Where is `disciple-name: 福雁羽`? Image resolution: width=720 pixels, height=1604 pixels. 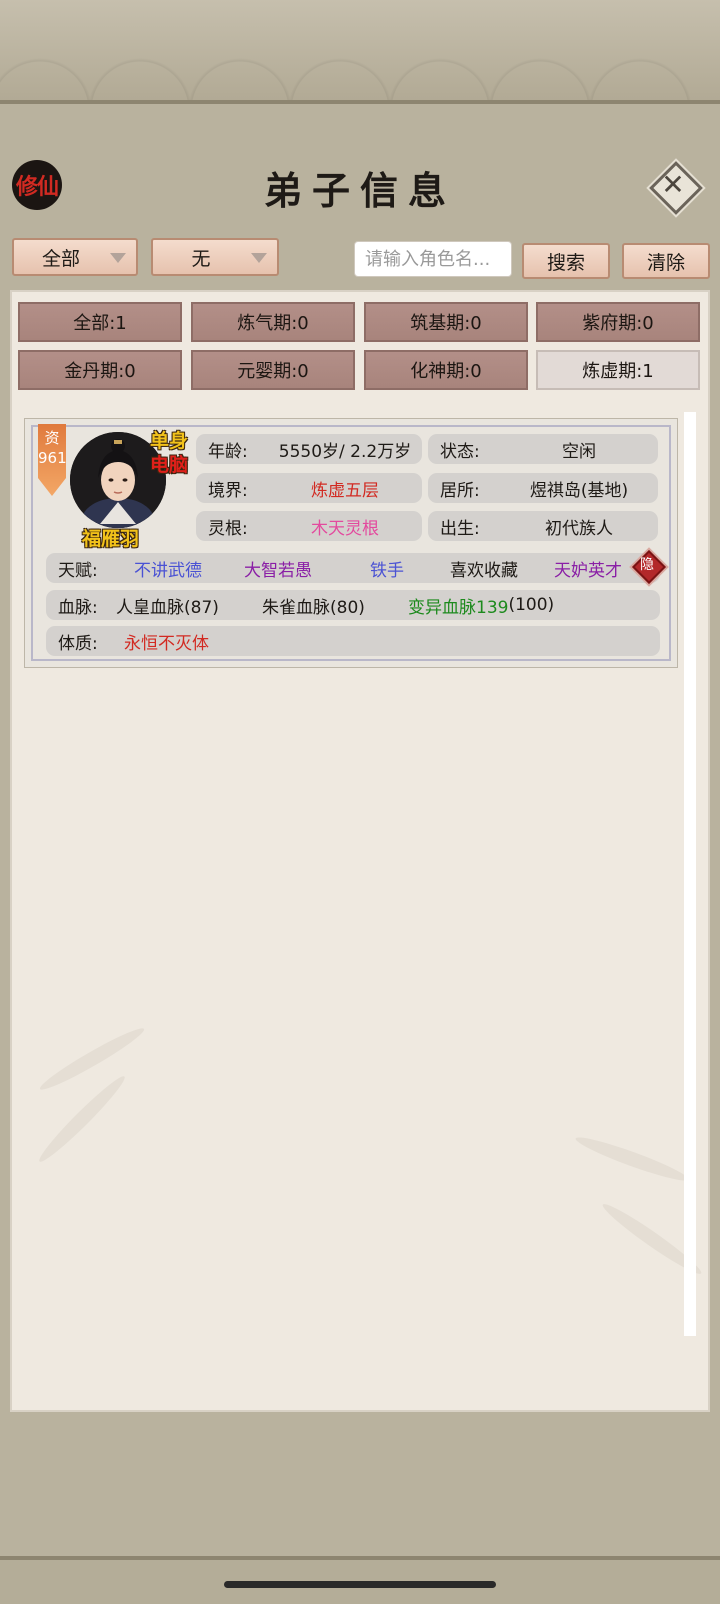 disciple-name: 福雁羽 is located at coordinates (111, 539).